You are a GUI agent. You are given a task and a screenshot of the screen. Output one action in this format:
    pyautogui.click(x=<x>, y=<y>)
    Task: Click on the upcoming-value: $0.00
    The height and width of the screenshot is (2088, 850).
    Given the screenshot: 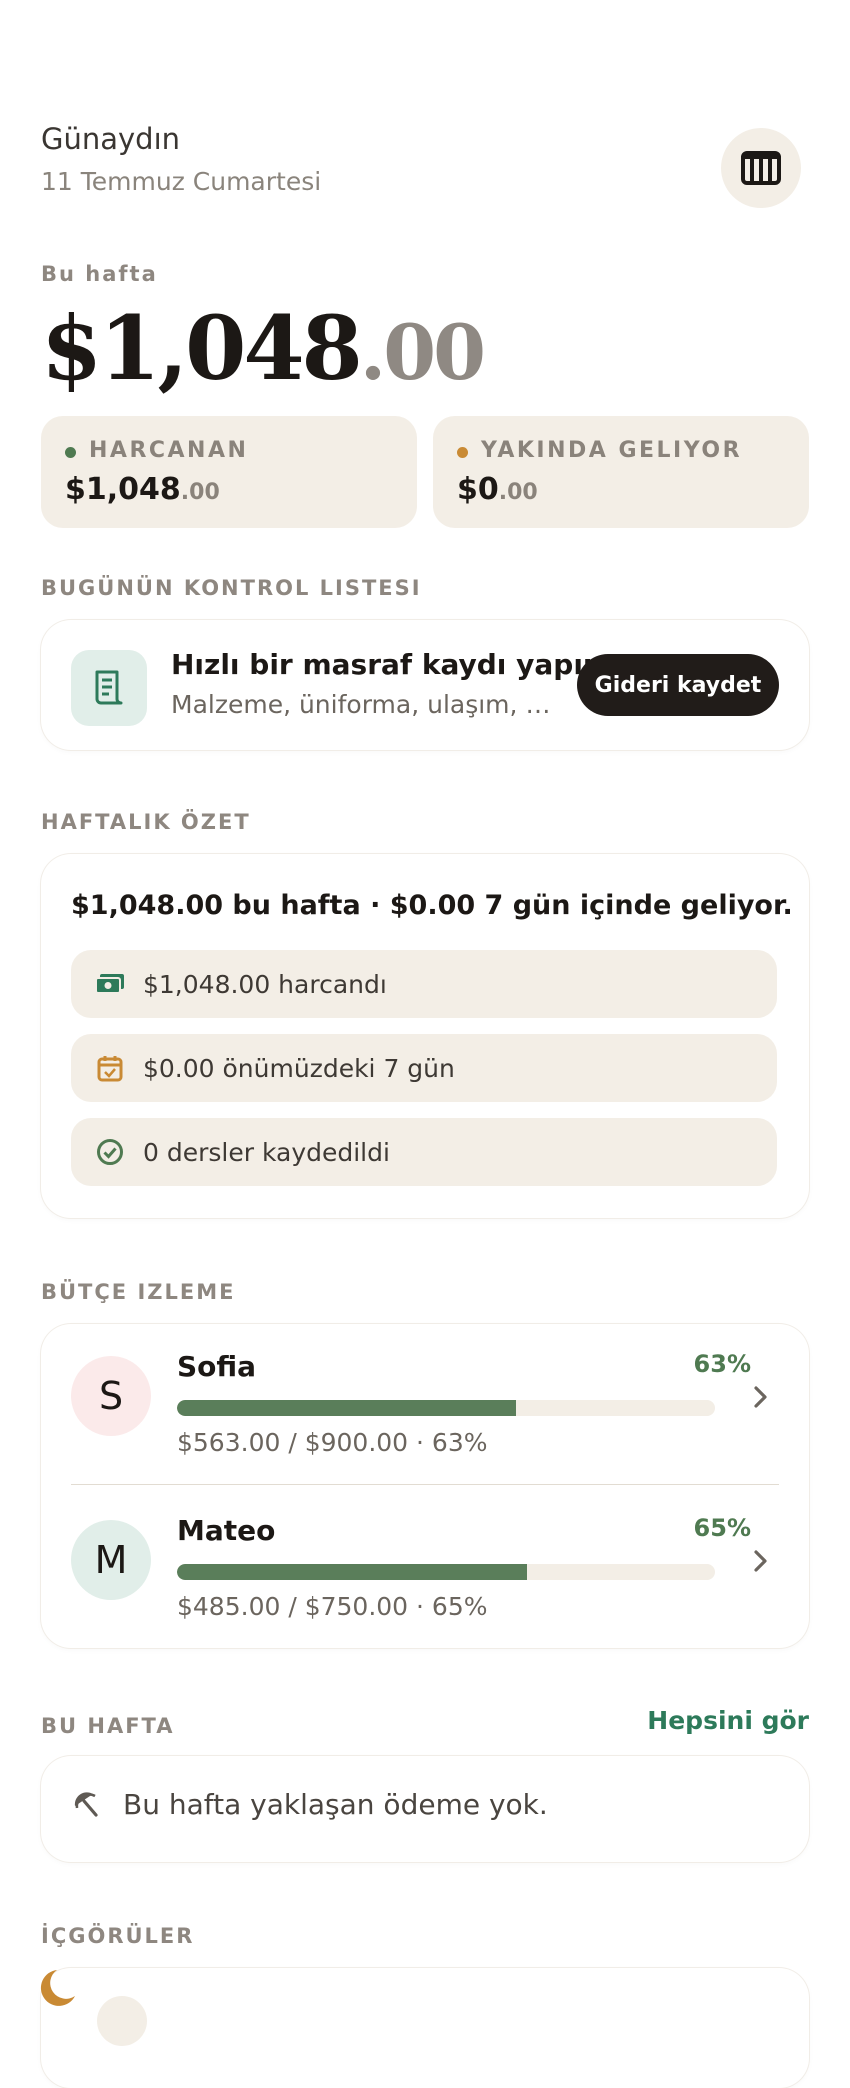 What is the action you would take?
    pyautogui.click(x=497, y=489)
    